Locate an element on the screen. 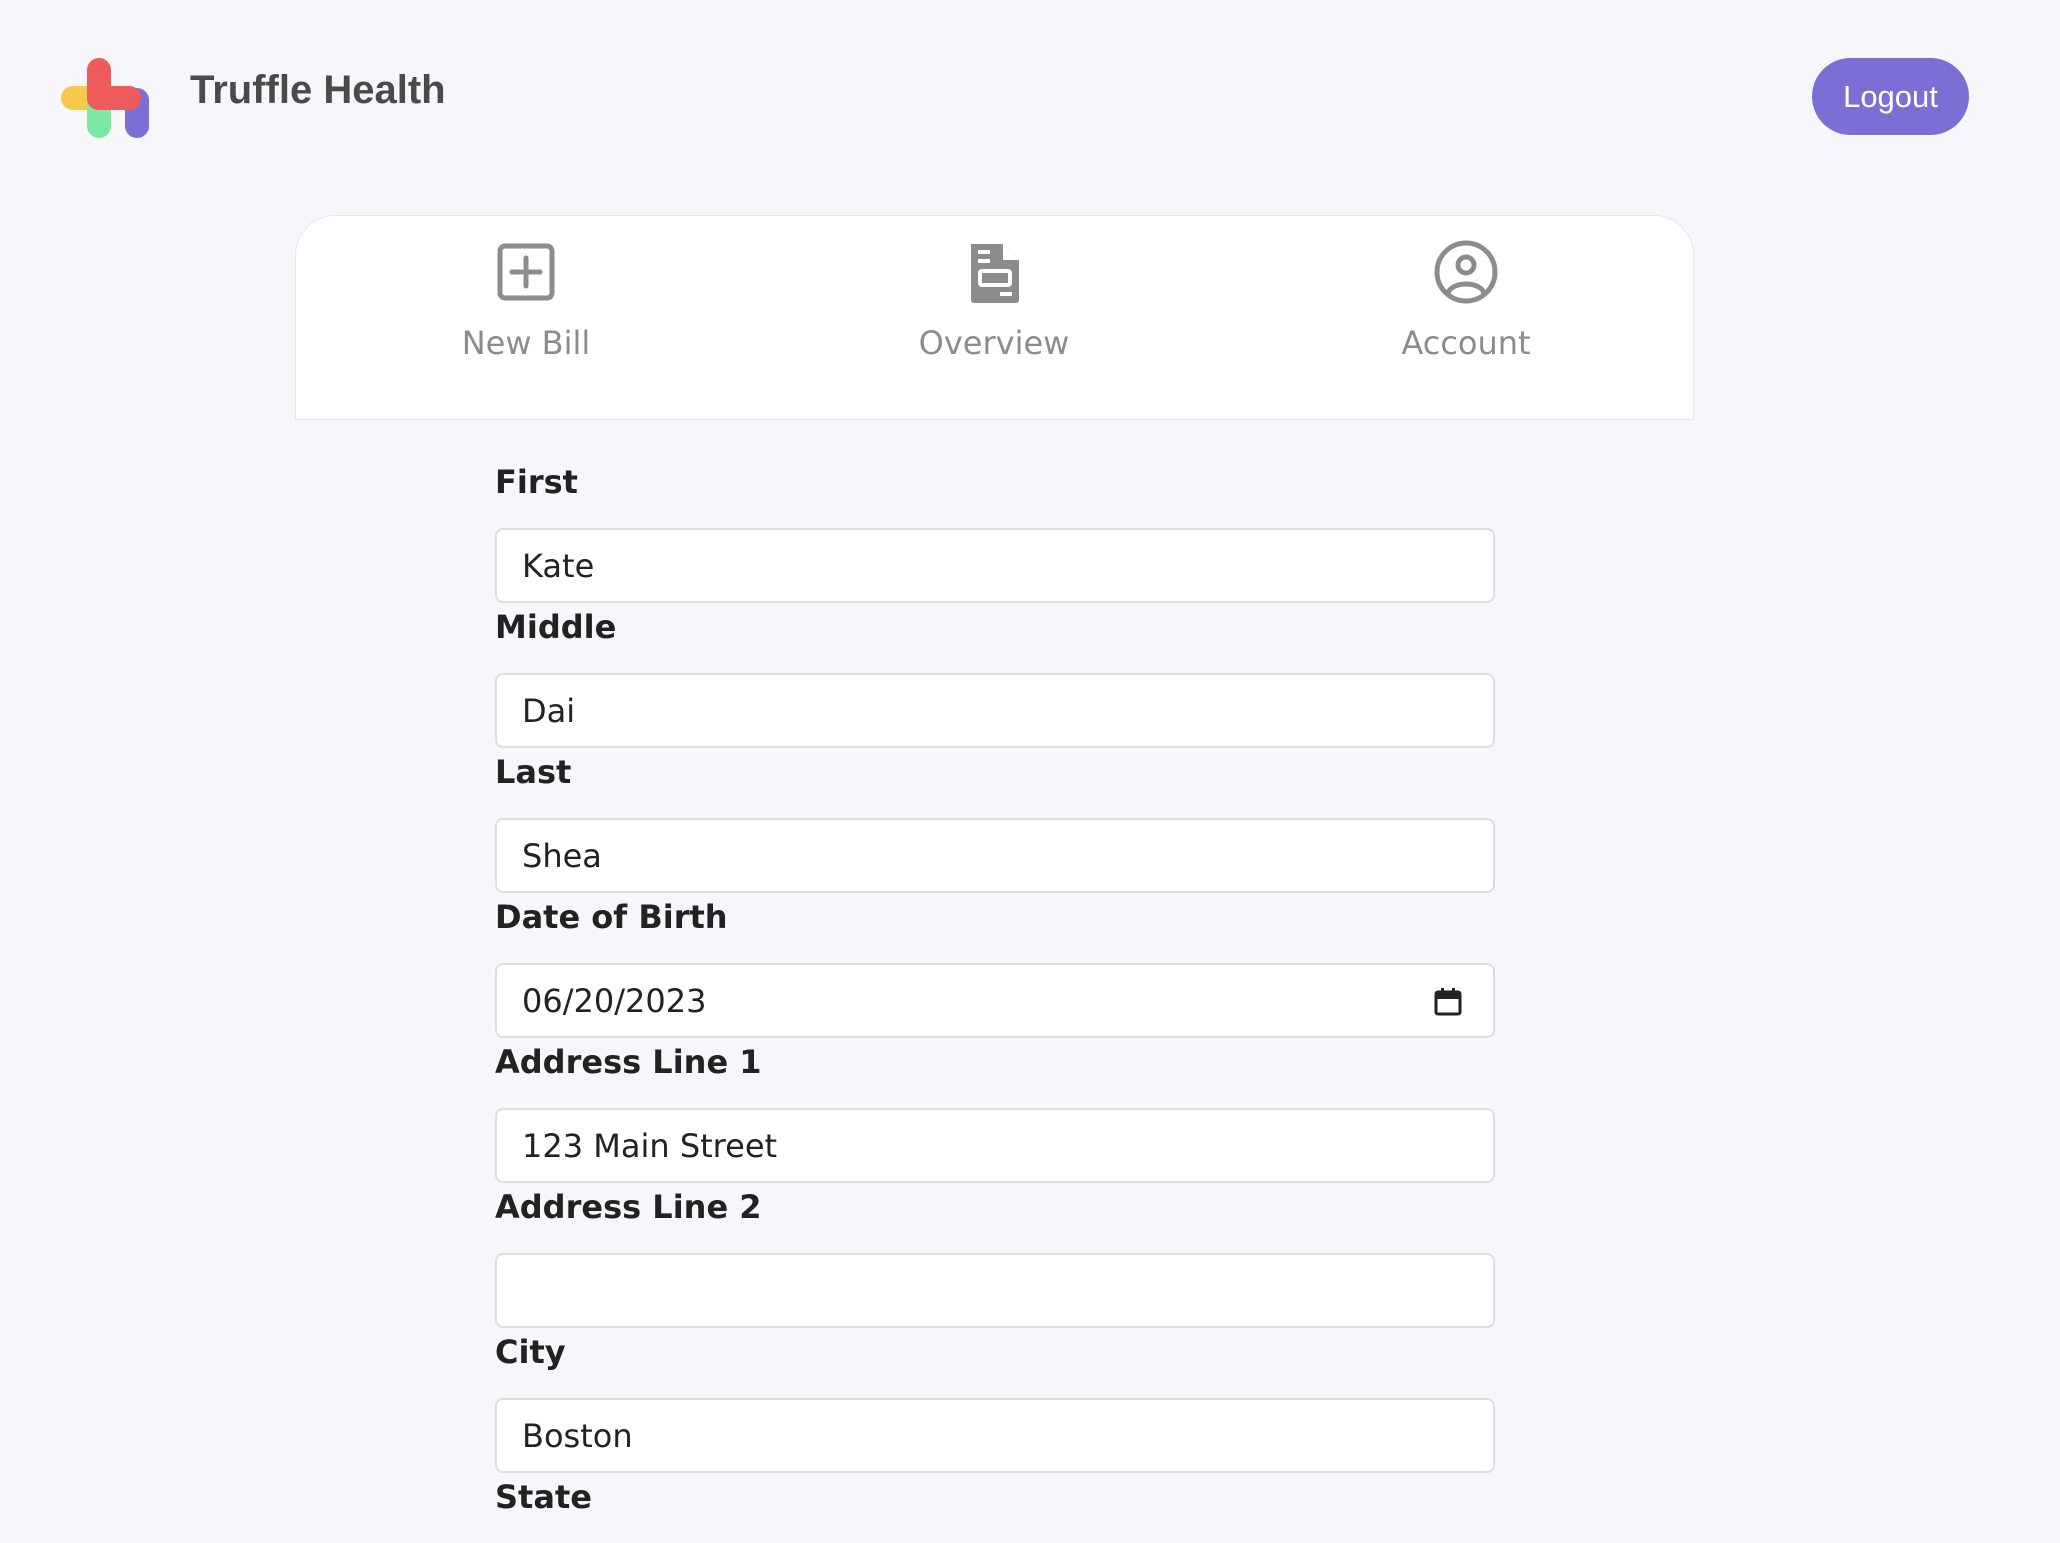 Image resolution: width=2060 pixels, height=1543 pixels. middle-name-field is located at coordinates (995, 710).